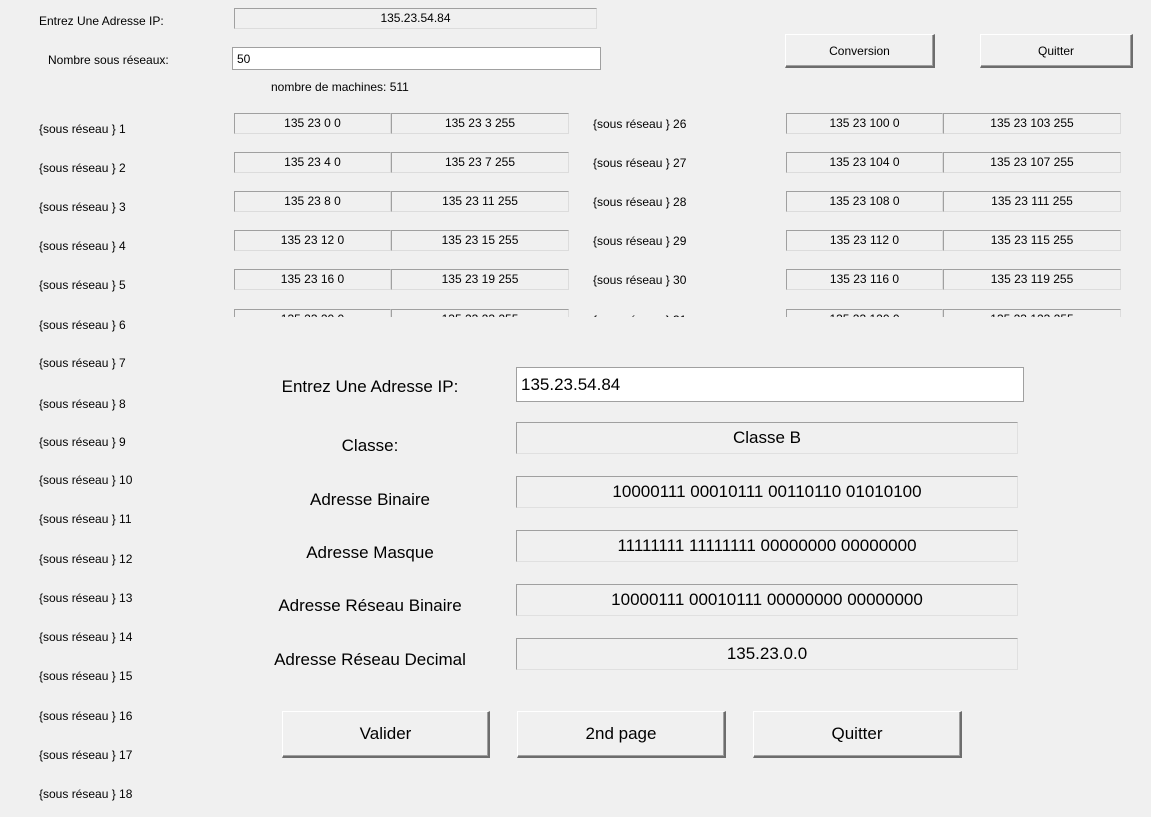 Image resolution: width=1151 pixels, height=817 pixels. I want to click on subnet-start-30: 135 23 116 0, so click(864, 279).